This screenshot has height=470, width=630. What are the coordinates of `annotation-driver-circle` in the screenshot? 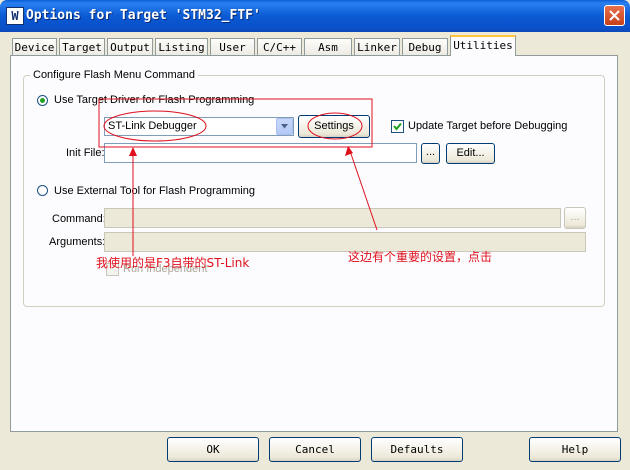 It's located at (155, 126).